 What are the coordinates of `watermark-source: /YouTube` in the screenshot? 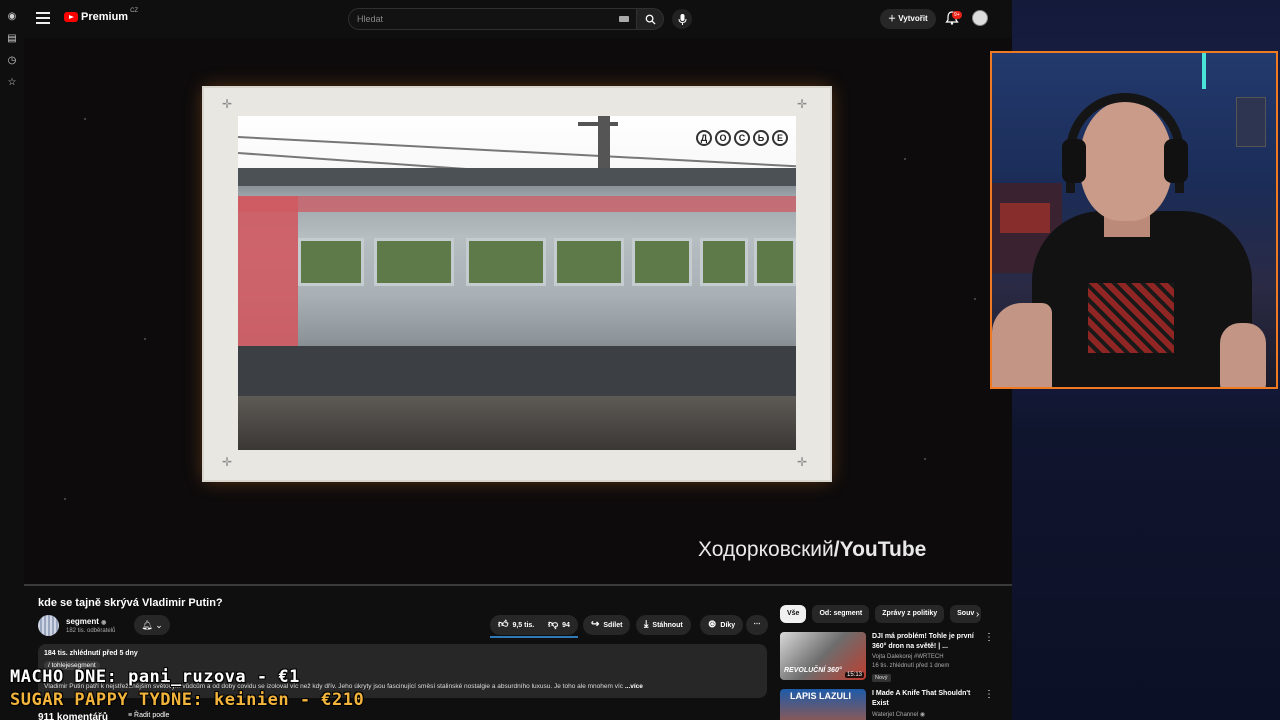 It's located at (880, 549).